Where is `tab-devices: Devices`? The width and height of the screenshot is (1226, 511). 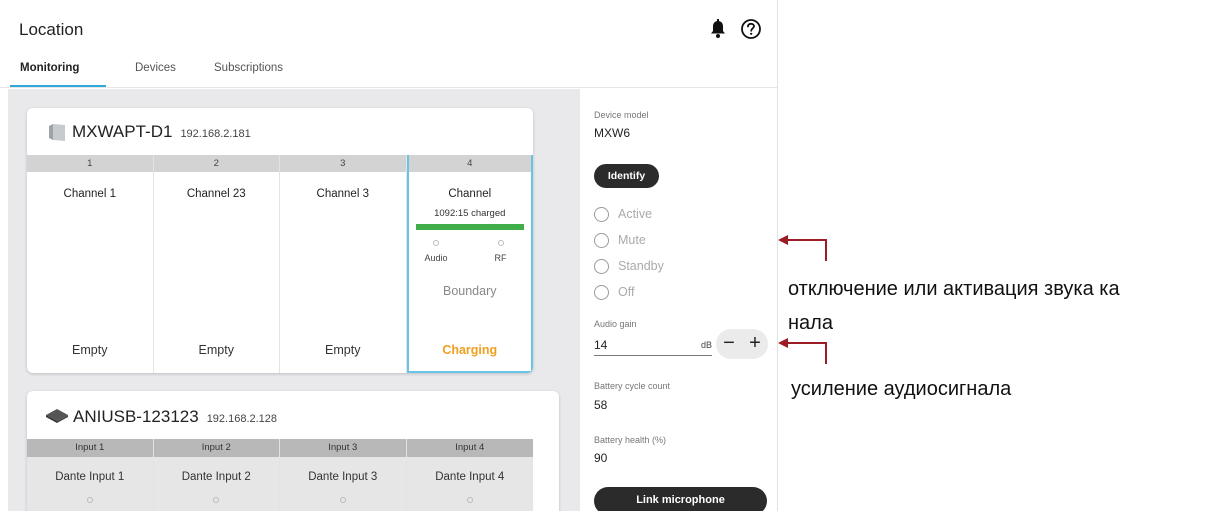
tab-devices: Devices is located at coordinates (155, 68).